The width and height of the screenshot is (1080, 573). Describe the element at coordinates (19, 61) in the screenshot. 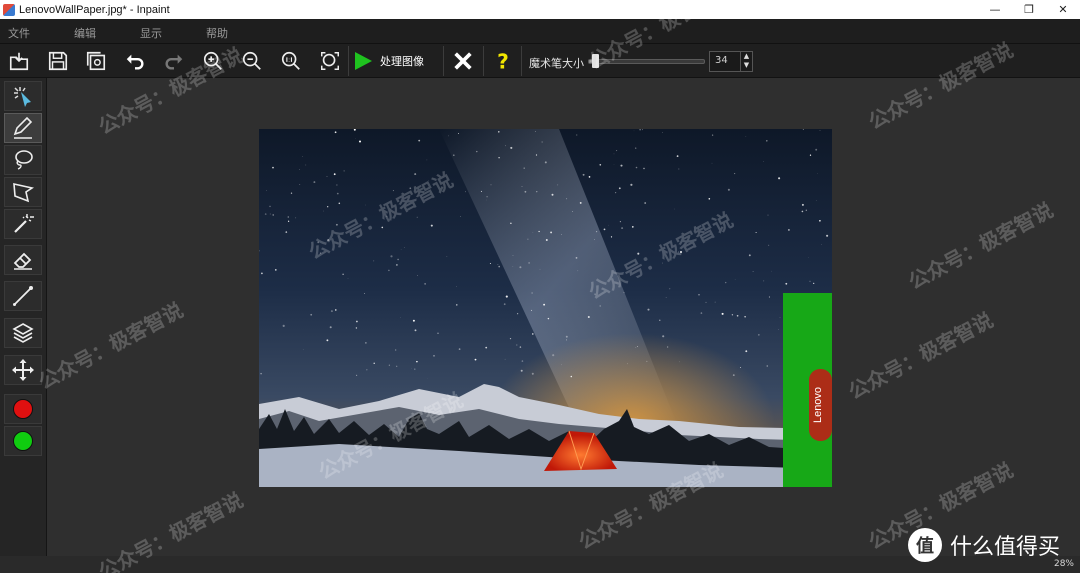

I see `open-icon` at that location.